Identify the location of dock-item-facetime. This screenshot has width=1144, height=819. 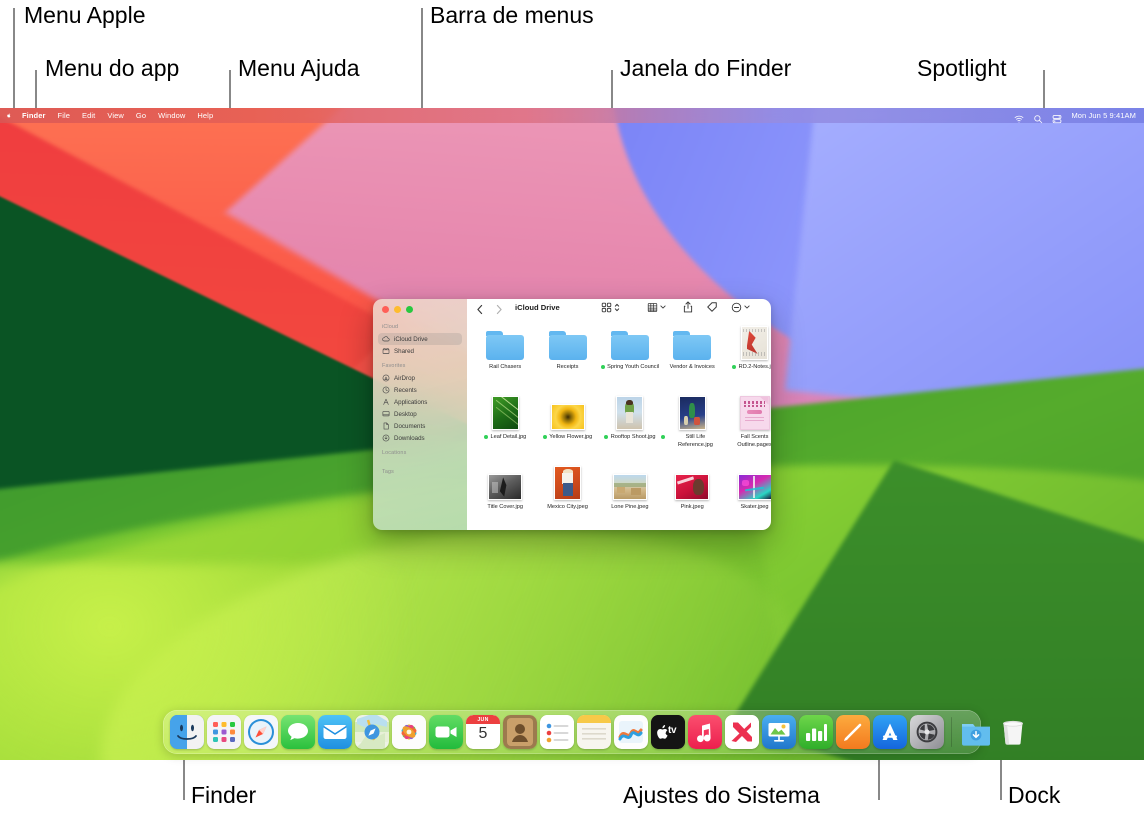
(446, 732).